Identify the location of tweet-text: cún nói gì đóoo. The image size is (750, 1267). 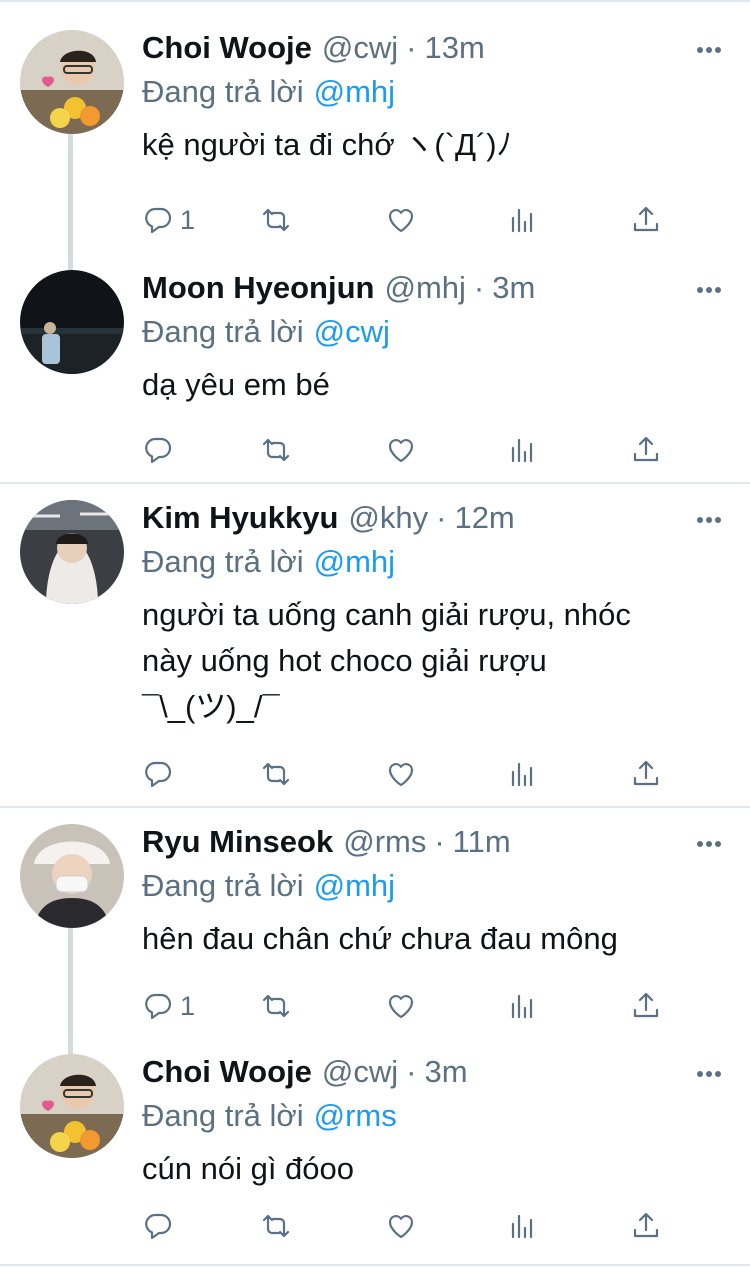
(248, 1168).